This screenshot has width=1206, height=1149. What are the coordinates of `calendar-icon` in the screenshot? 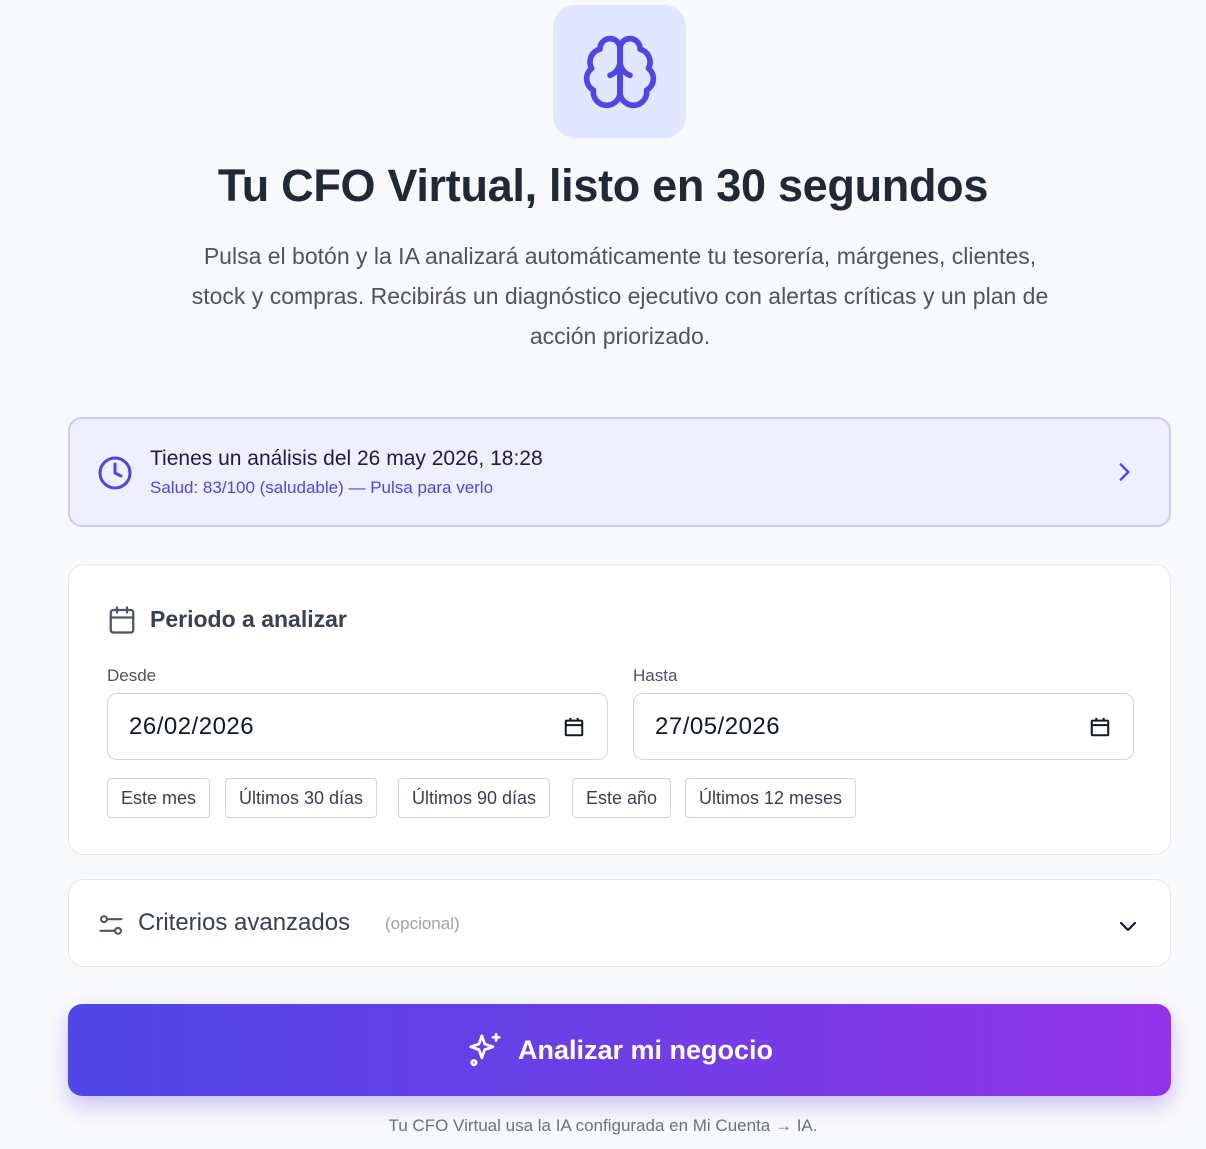 It's located at (122, 620).